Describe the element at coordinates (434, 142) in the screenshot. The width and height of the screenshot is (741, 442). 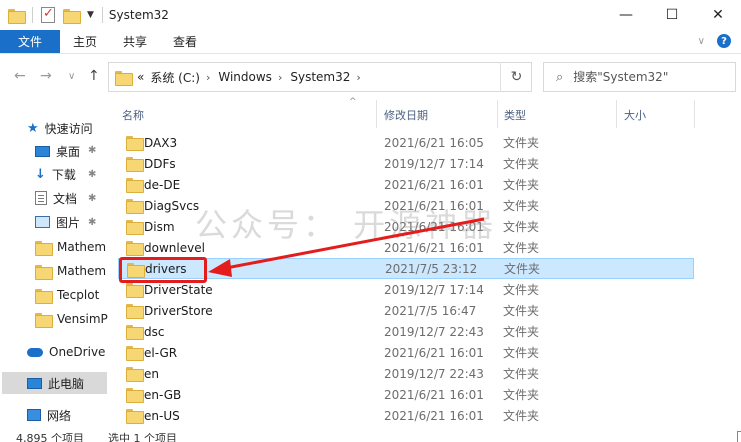
I see `file-date: 2021/6/21 16:05` at that location.